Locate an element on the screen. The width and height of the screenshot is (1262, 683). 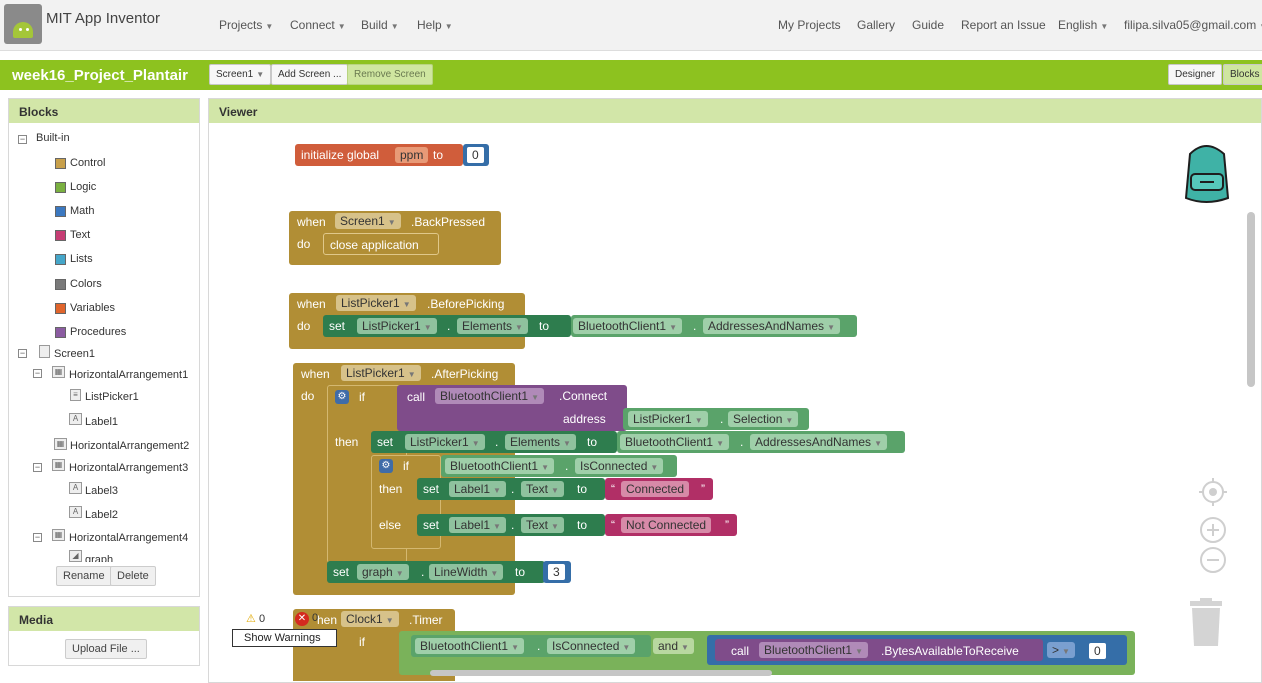
error-icon: ✕ is located at coordinates (302, 619).